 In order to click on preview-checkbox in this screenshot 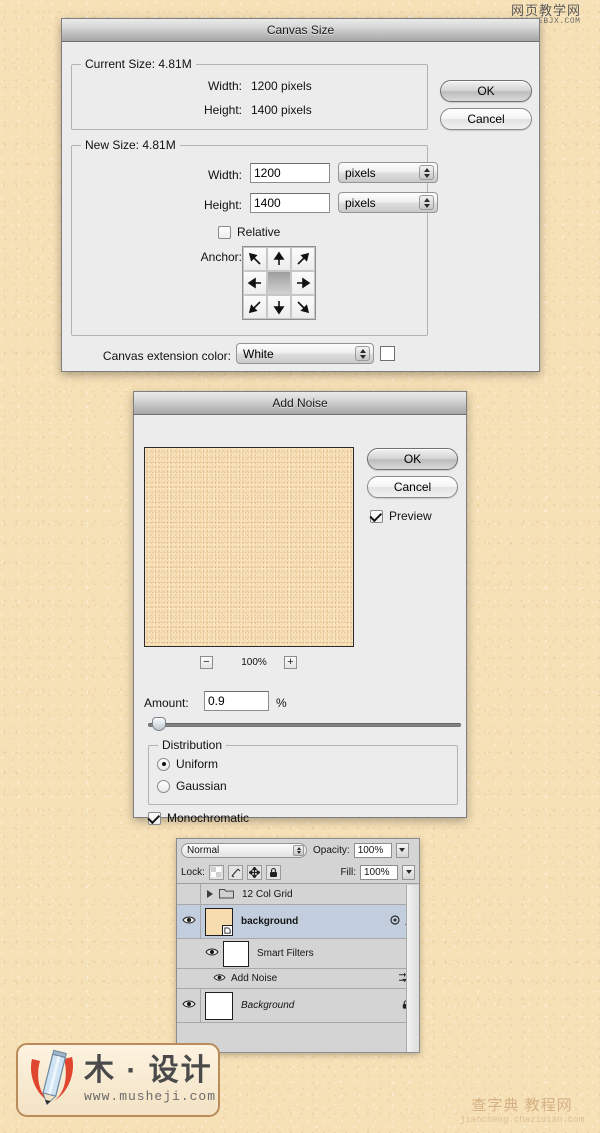, I will do `click(376, 516)`.